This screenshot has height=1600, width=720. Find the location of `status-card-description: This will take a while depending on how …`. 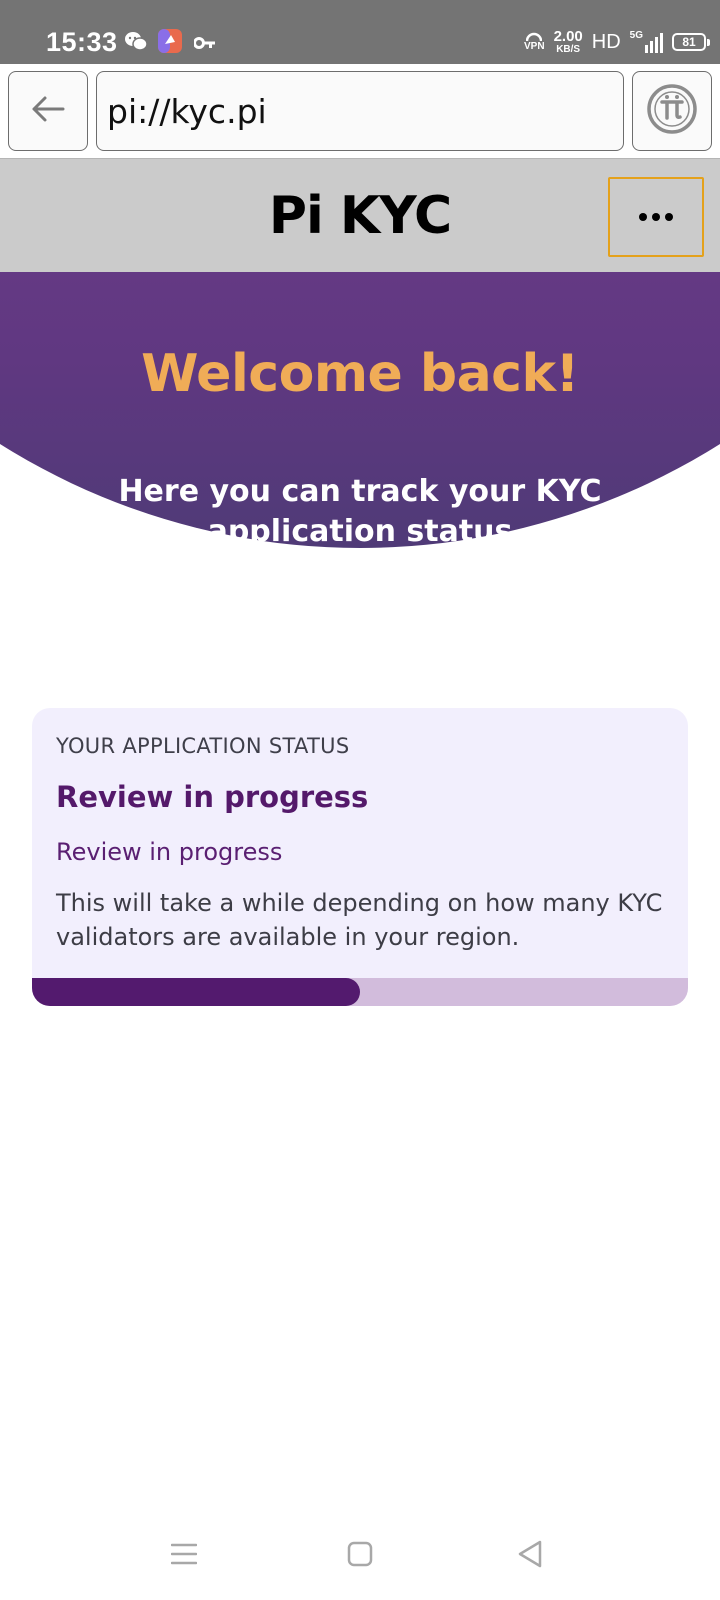

status-card-description: This will take a while depending on how … is located at coordinates (359, 920).